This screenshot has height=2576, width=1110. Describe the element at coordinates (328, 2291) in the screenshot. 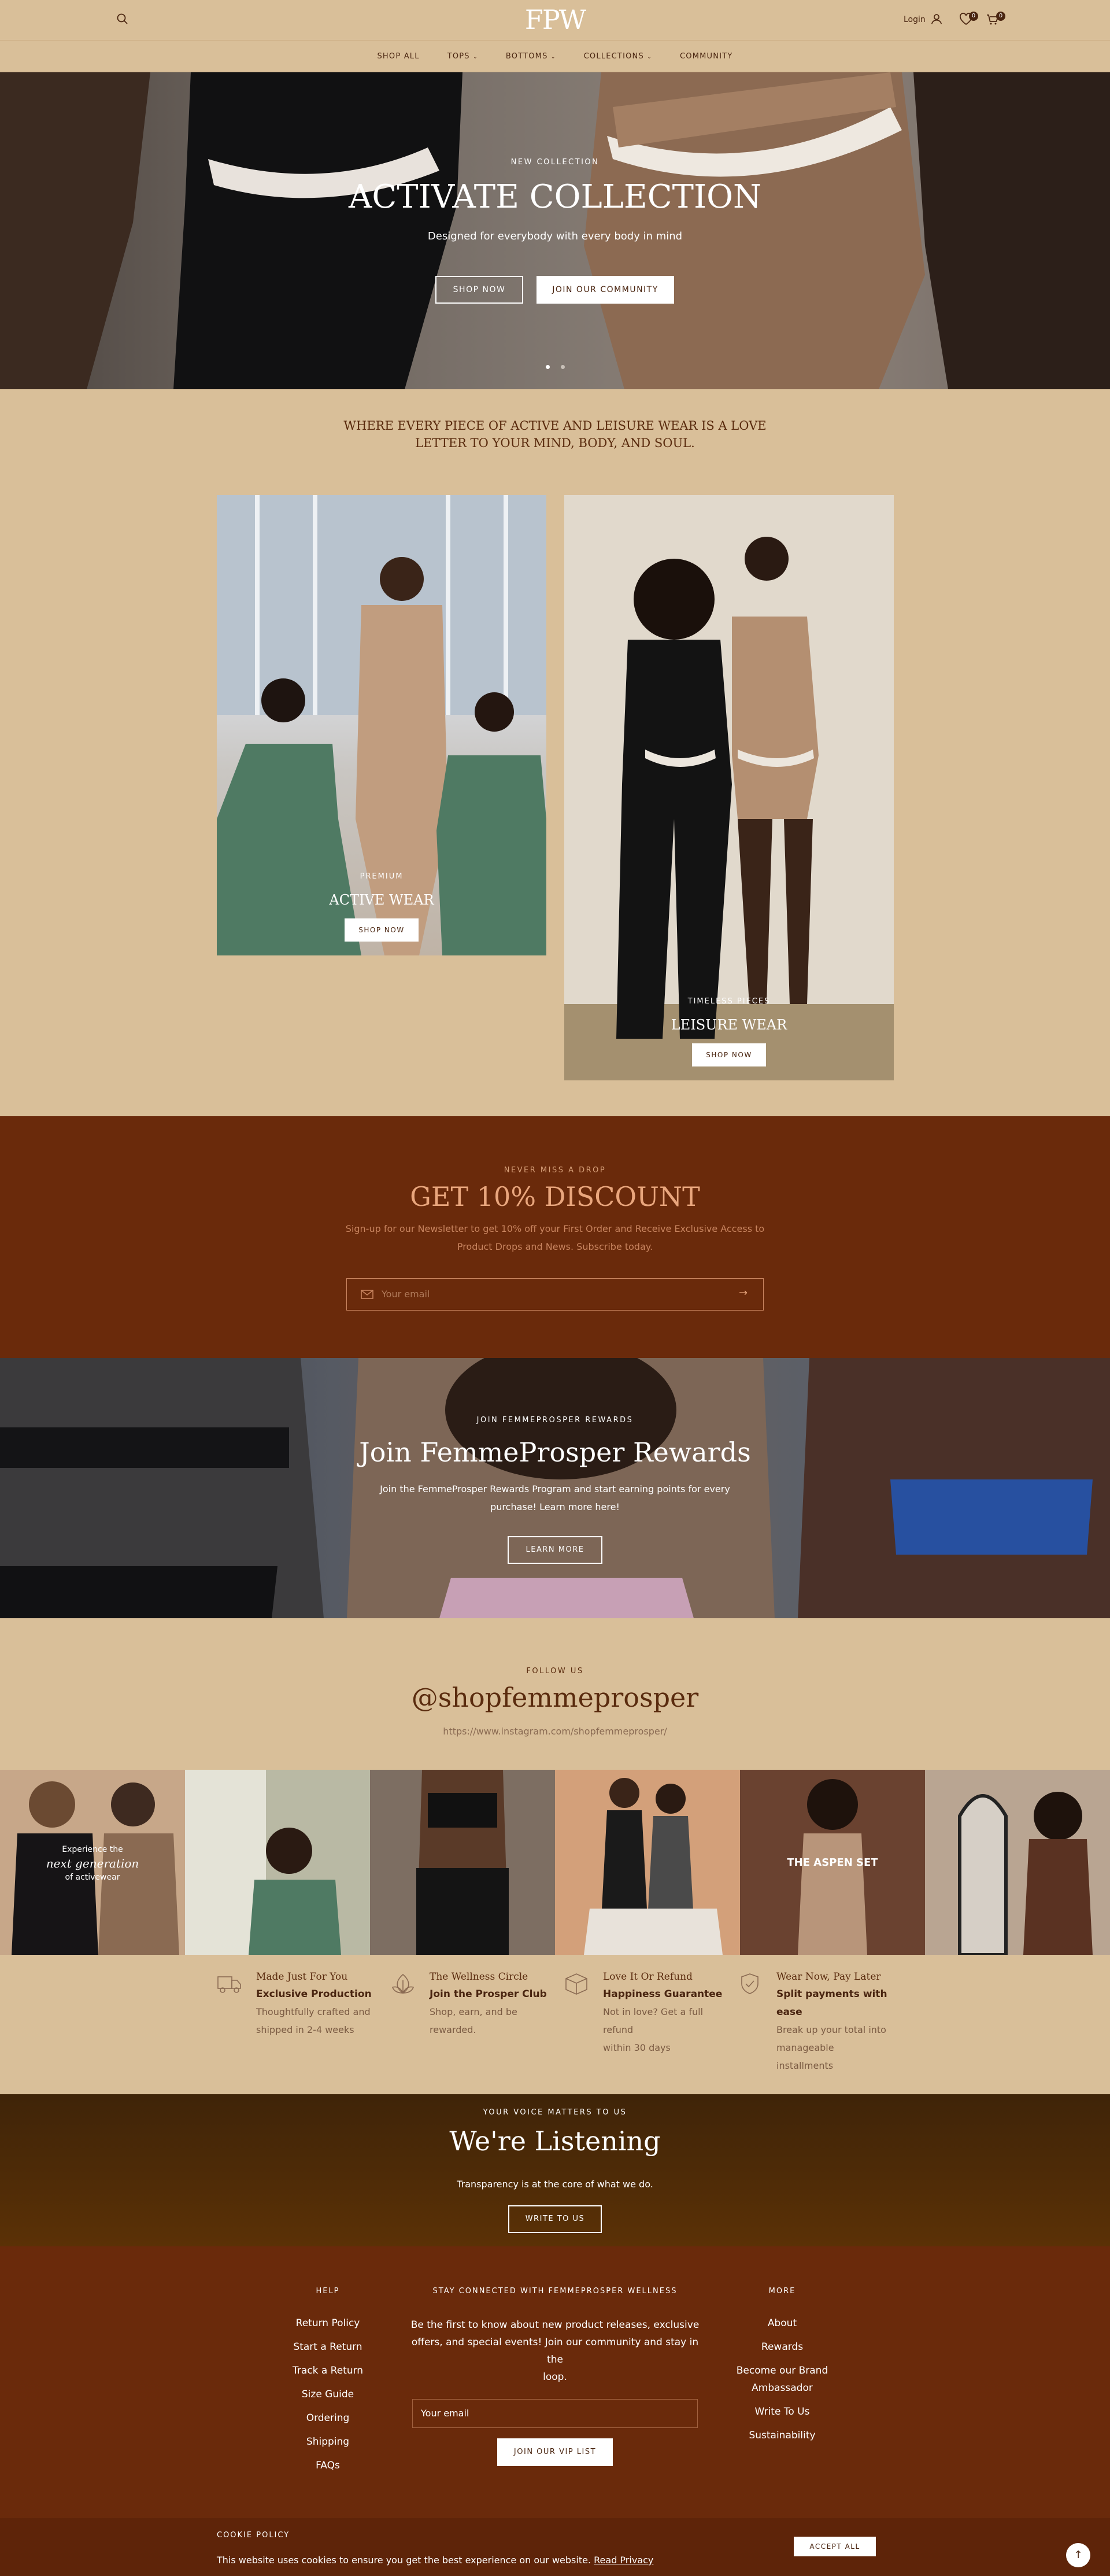

I see `footer-help-heading: HELP` at that location.